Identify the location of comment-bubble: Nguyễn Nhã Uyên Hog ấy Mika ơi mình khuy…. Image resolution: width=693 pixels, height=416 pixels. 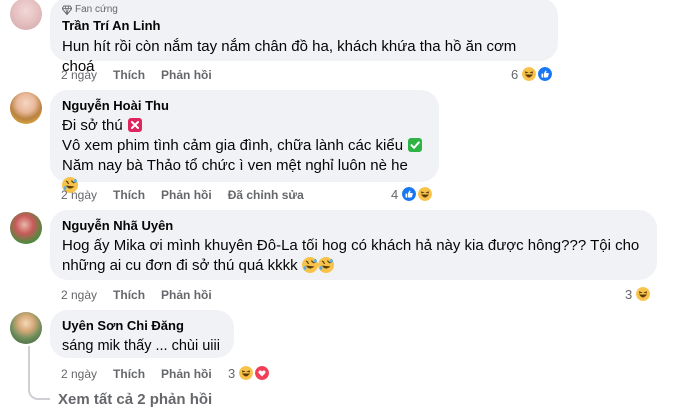
(353, 245).